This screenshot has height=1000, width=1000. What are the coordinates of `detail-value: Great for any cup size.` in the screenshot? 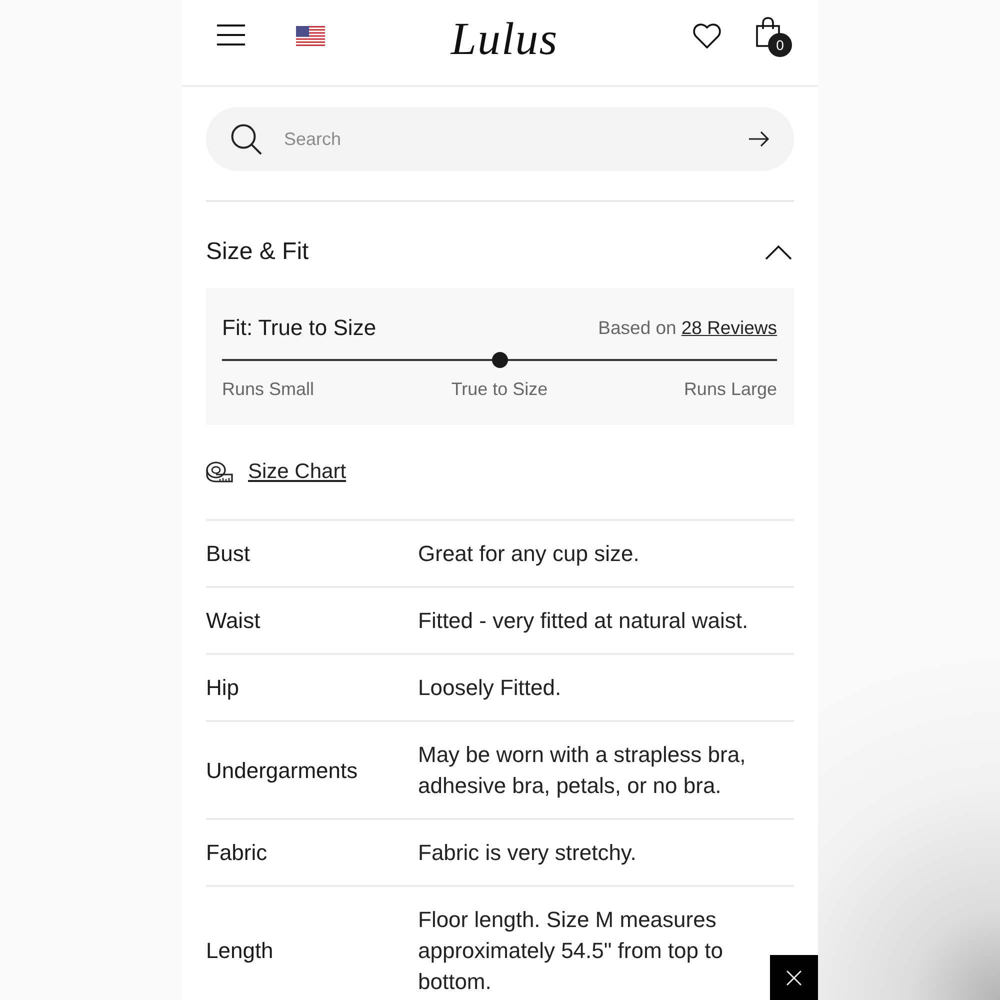 It's located at (529, 554).